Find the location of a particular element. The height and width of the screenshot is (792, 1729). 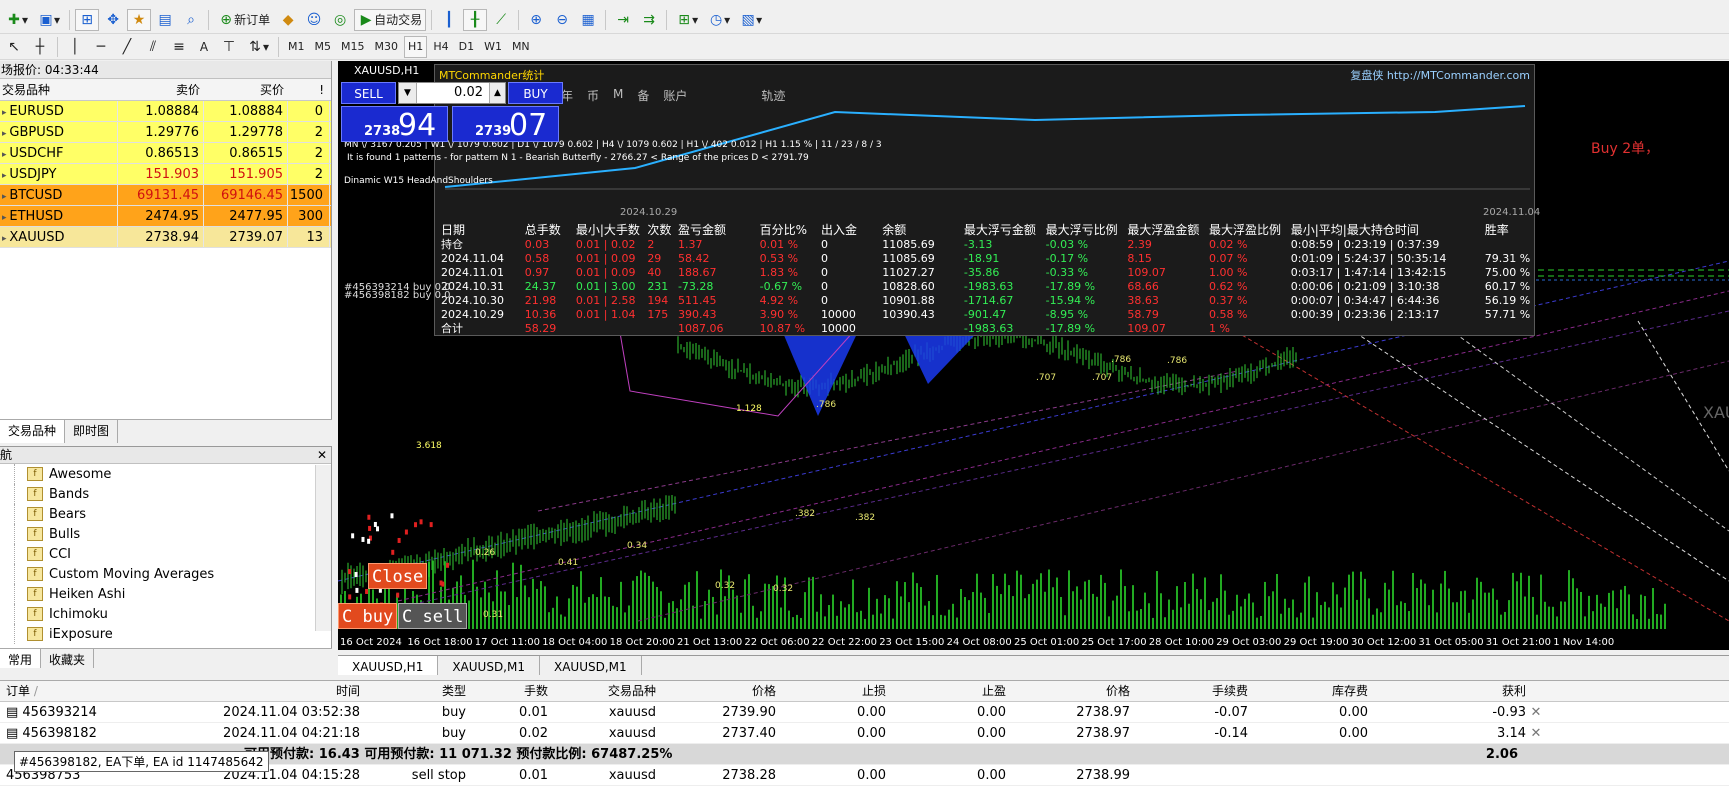

autoscroll-button: ⇉ is located at coordinates (649, 20).